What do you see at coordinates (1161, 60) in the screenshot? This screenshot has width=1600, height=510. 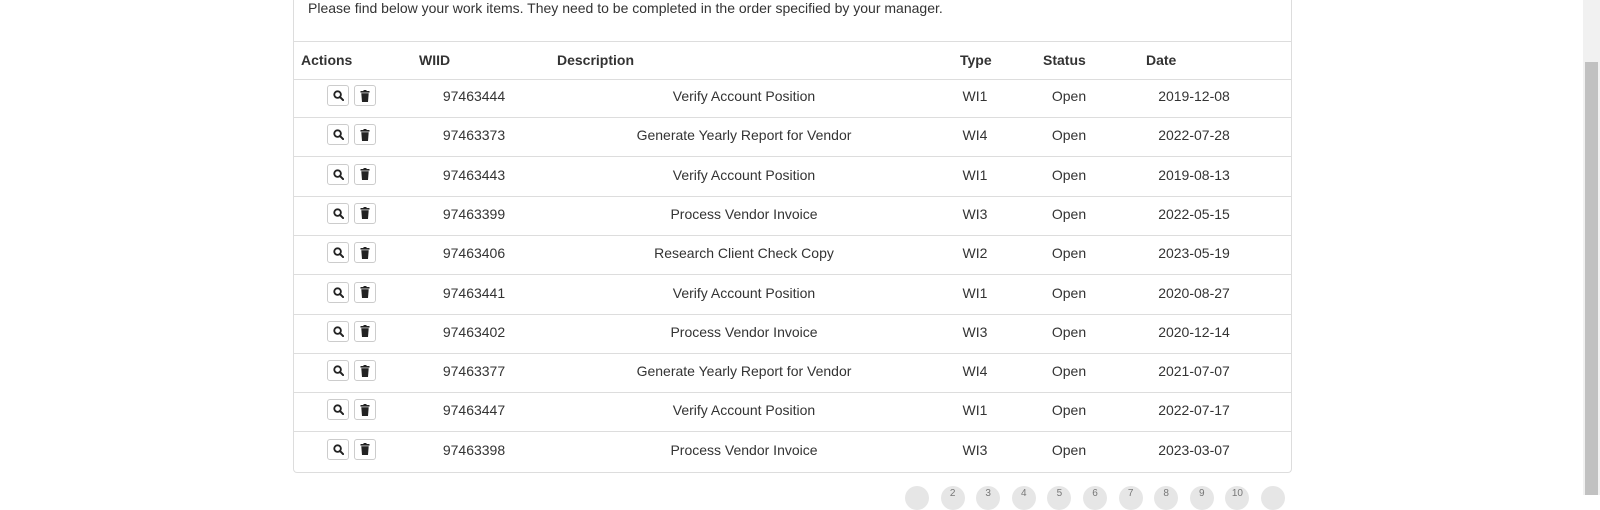 I see `header-date: Date` at bounding box center [1161, 60].